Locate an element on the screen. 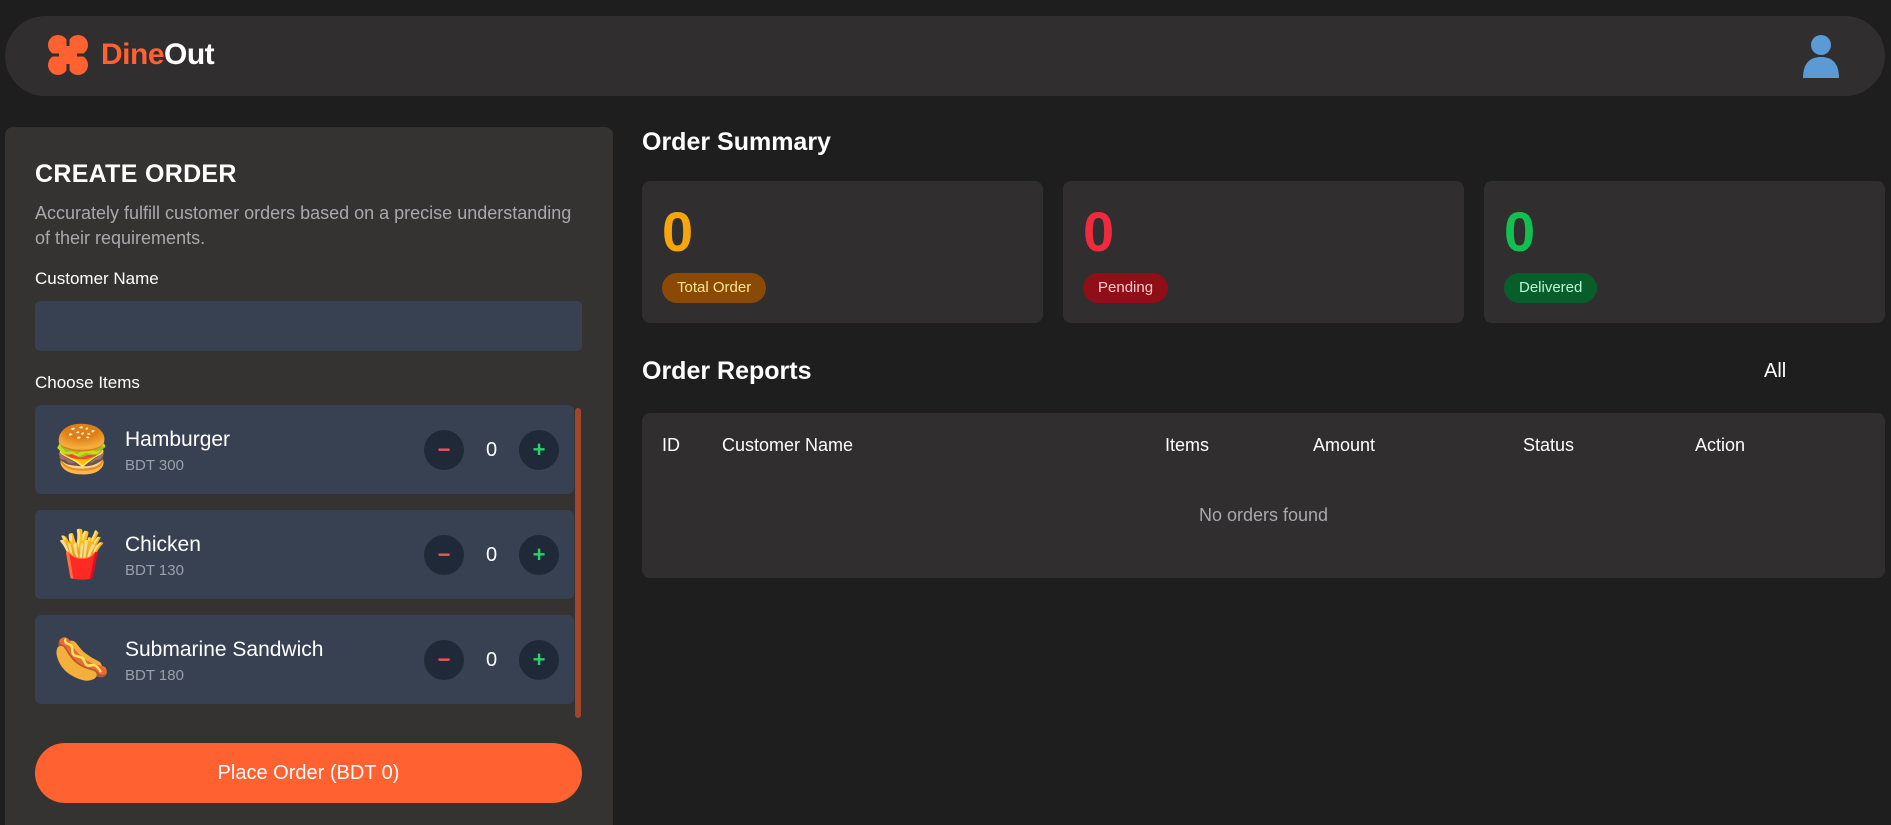  brand-name-part1: Dine is located at coordinates (133, 54).